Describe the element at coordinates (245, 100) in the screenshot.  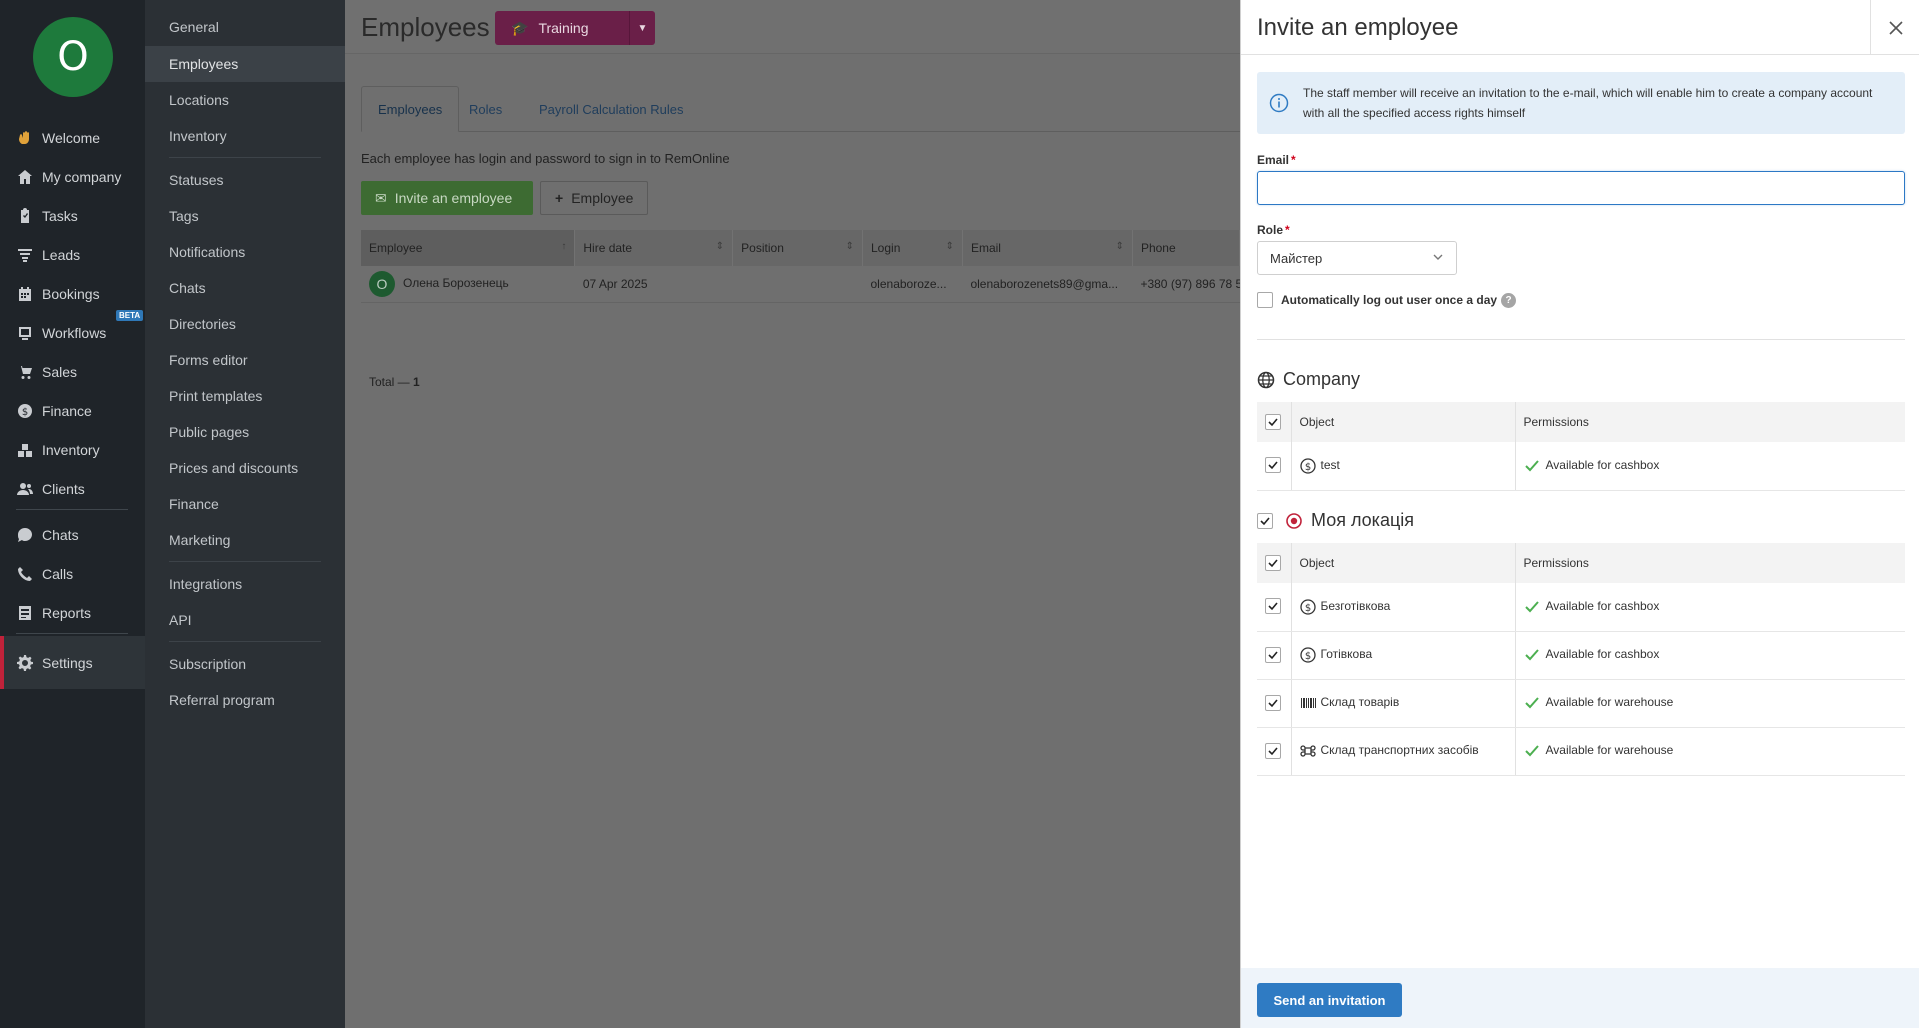
I see `settings-item-locations: Locations` at that location.